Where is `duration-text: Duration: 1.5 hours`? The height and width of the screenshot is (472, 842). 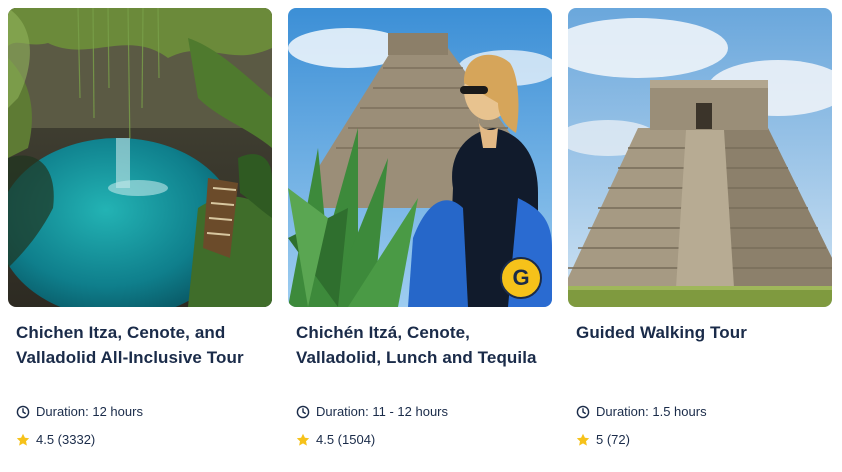 duration-text: Duration: 1.5 hours is located at coordinates (651, 411).